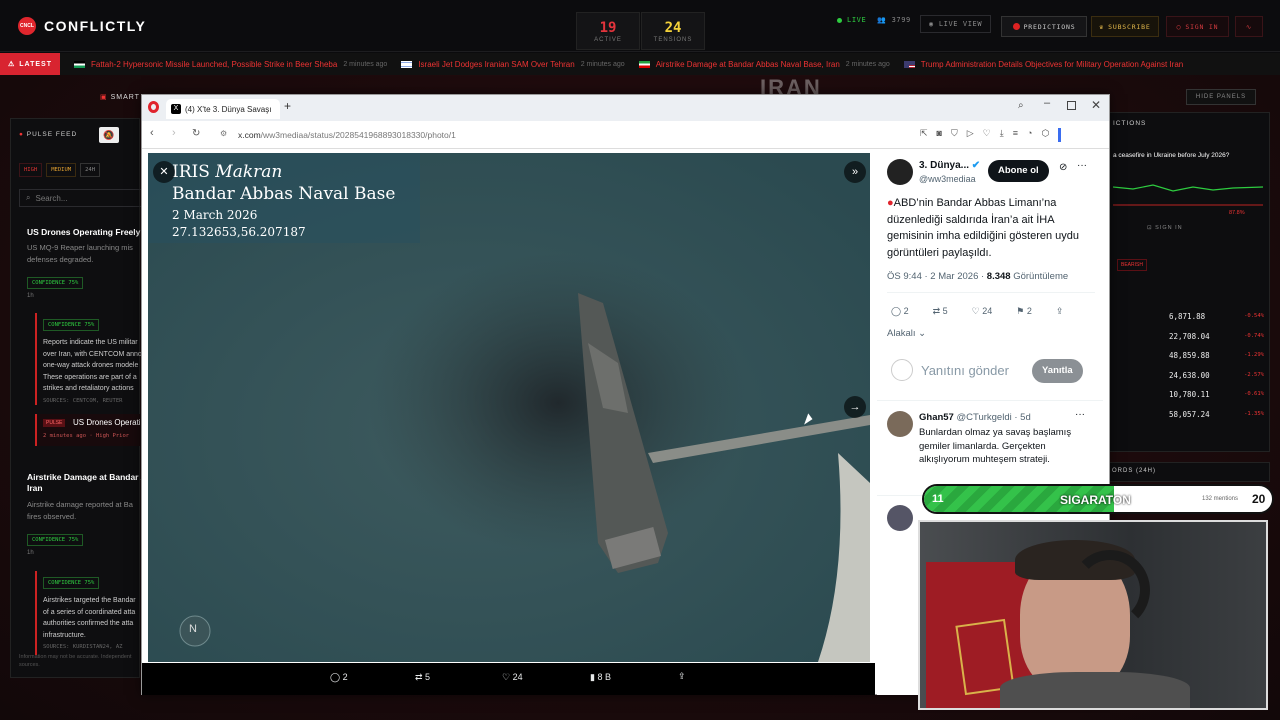 This screenshot has height=720, width=1280. I want to click on reload-icon: ↻, so click(196, 133).